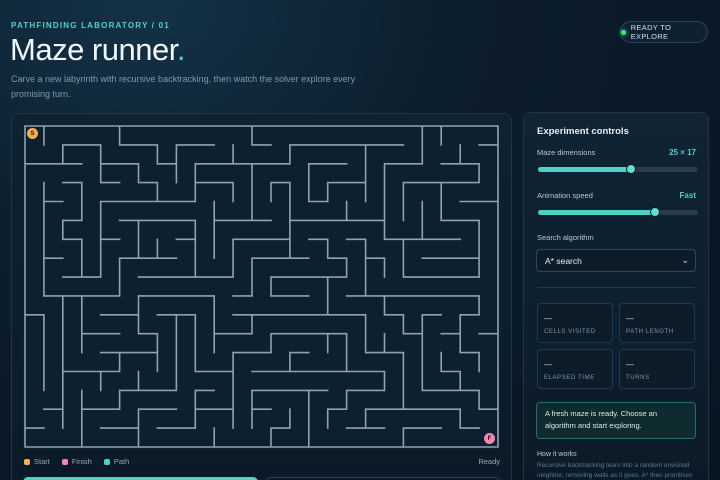 Image resolution: width=720 pixels, height=480 pixels. I want to click on page-title: Maze runner., so click(97, 50).